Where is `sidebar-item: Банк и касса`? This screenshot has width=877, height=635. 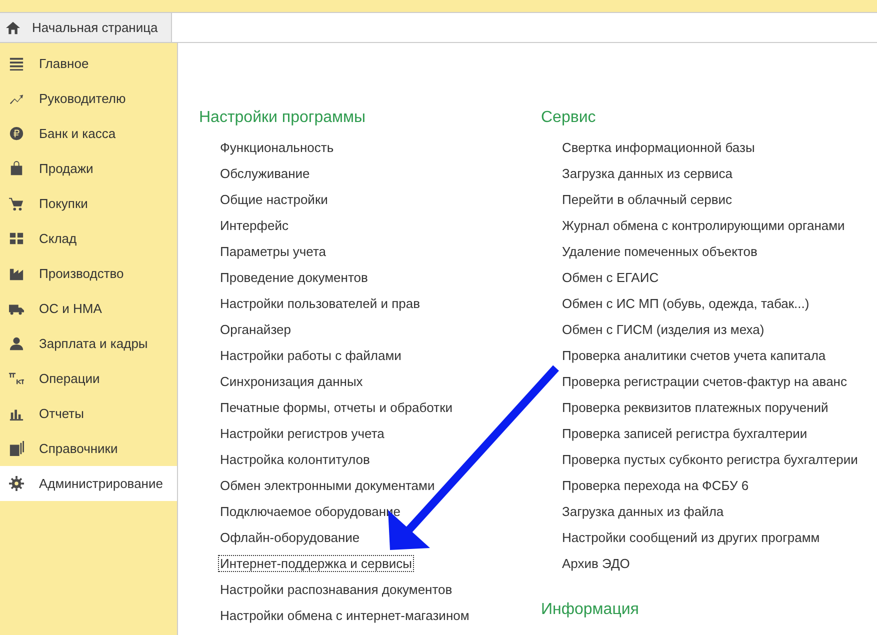
sidebar-item: Банк и касса is located at coordinates (88, 133).